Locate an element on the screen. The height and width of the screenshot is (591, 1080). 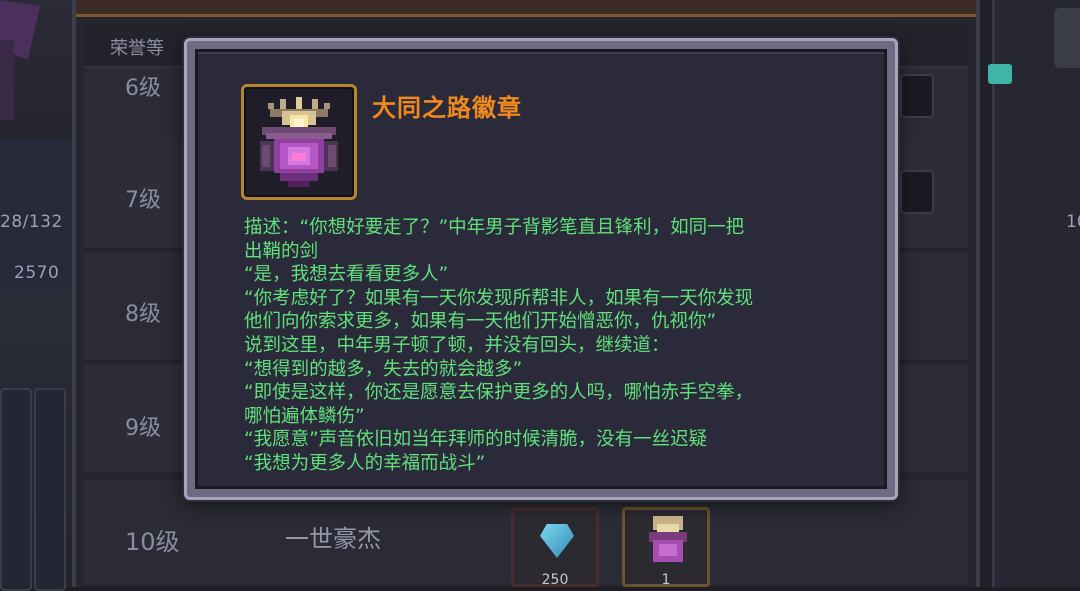
level-label: 6级 is located at coordinates (143, 88).